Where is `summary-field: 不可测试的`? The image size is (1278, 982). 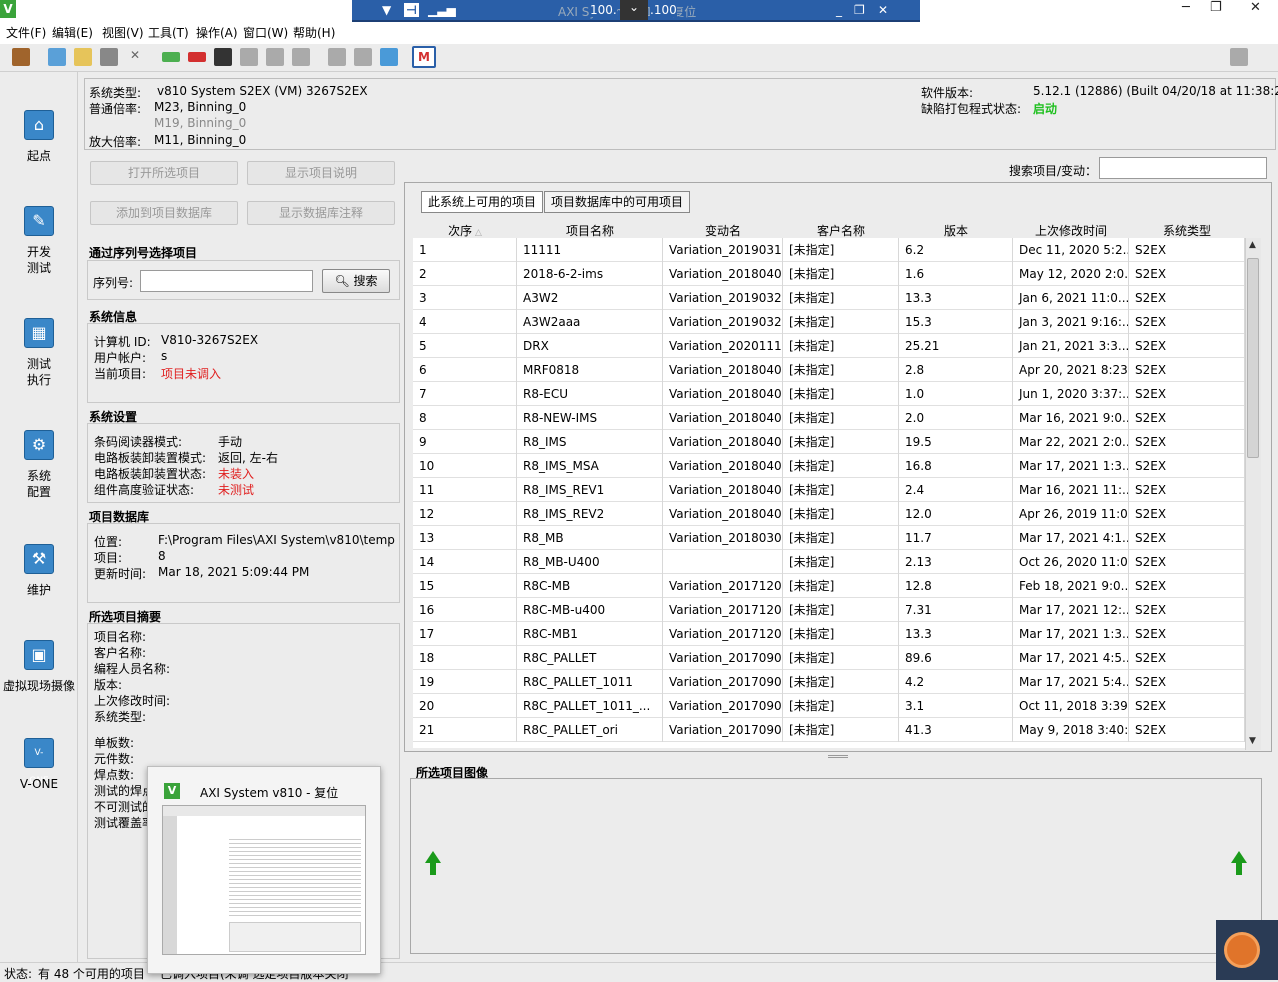 summary-field: 不可测试的 is located at coordinates (124, 807).